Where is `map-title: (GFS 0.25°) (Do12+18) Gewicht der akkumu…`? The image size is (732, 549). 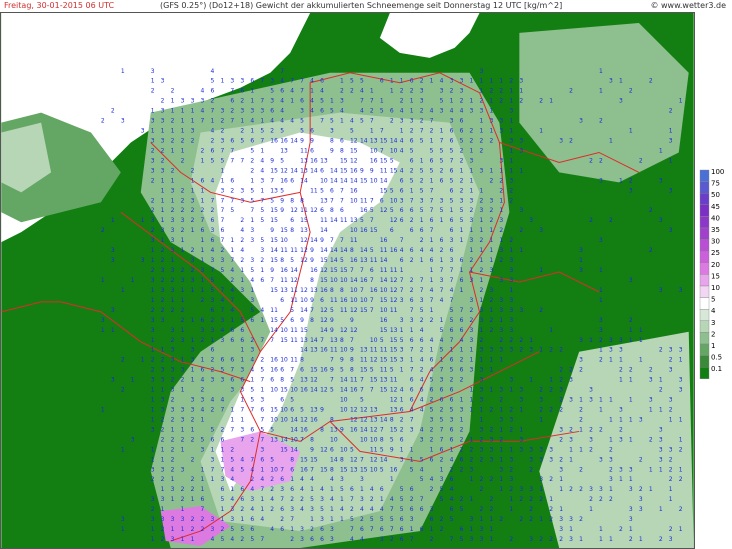
map-title: (GFS 0.25°) (Do12+18) Gewicht der akkumu… is located at coordinates (361, 5).